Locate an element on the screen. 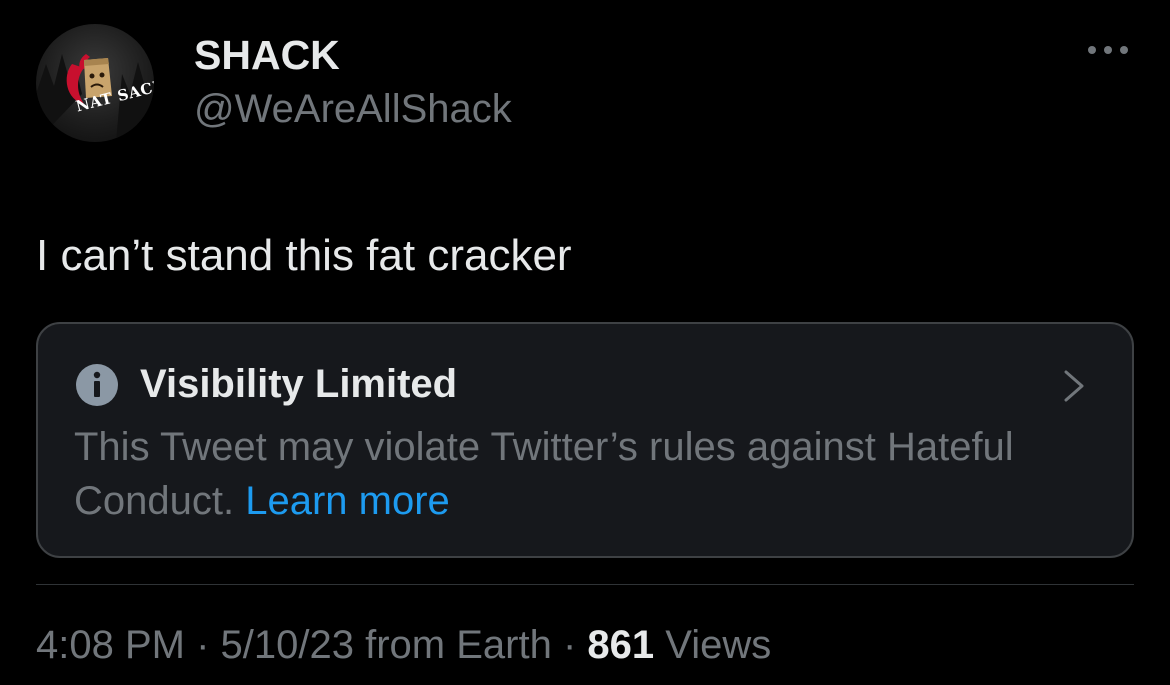 The image size is (1170, 685). notice-title: Visibility Limited is located at coordinates (299, 384).